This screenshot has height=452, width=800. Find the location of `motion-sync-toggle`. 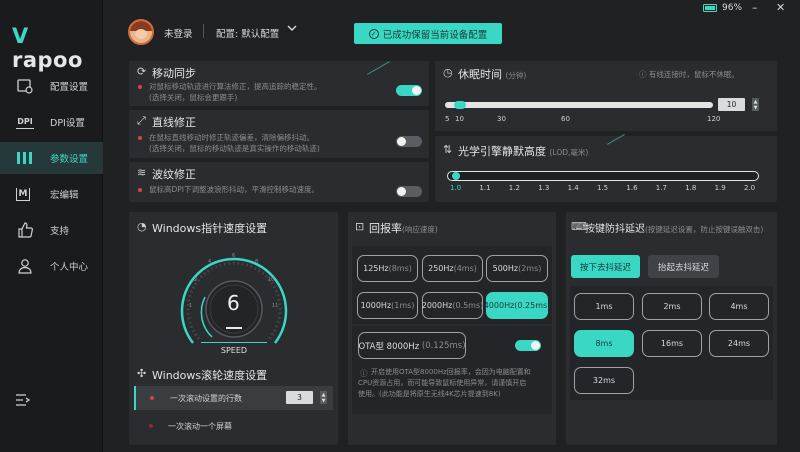

motion-sync-toggle is located at coordinates (409, 90).